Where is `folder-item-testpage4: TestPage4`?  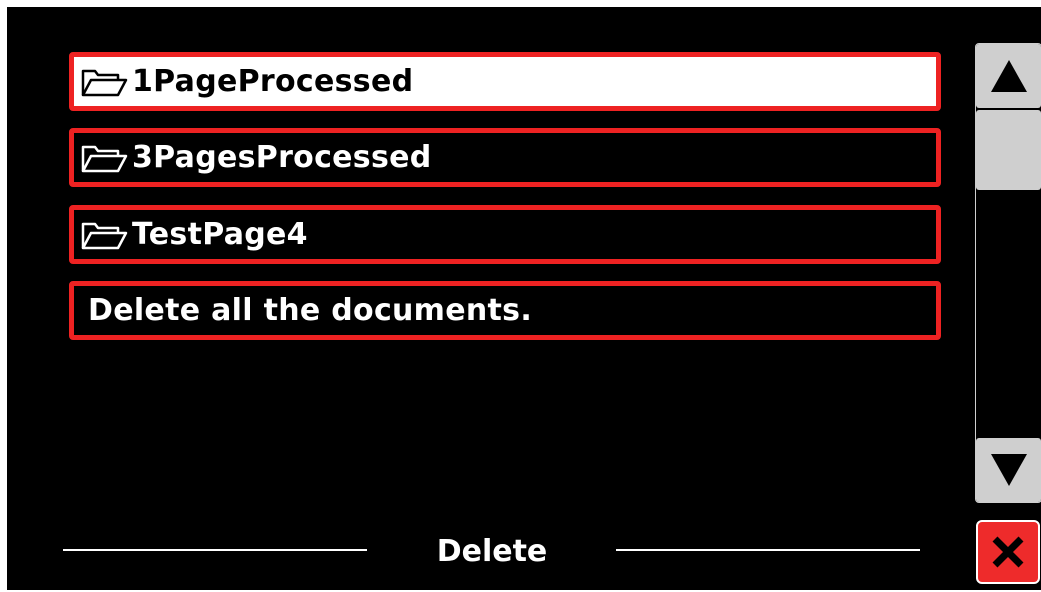
folder-item-testpage4: TestPage4 is located at coordinates (505, 234).